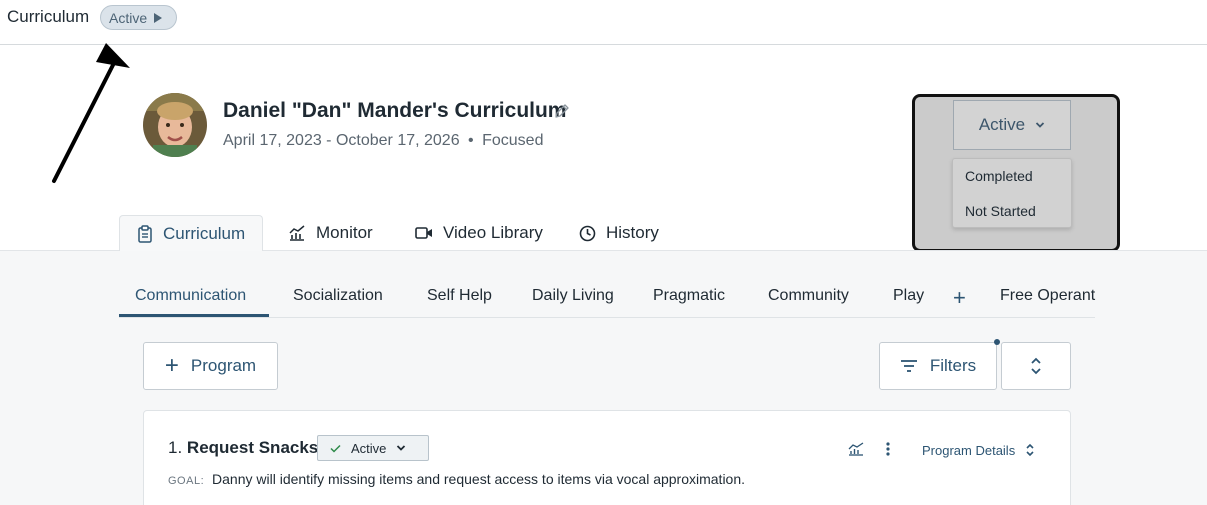 This screenshot has height=505, width=1207. Describe the element at coordinates (999, 176) in the screenshot. I see `status-option-completed: Completed` at that location.